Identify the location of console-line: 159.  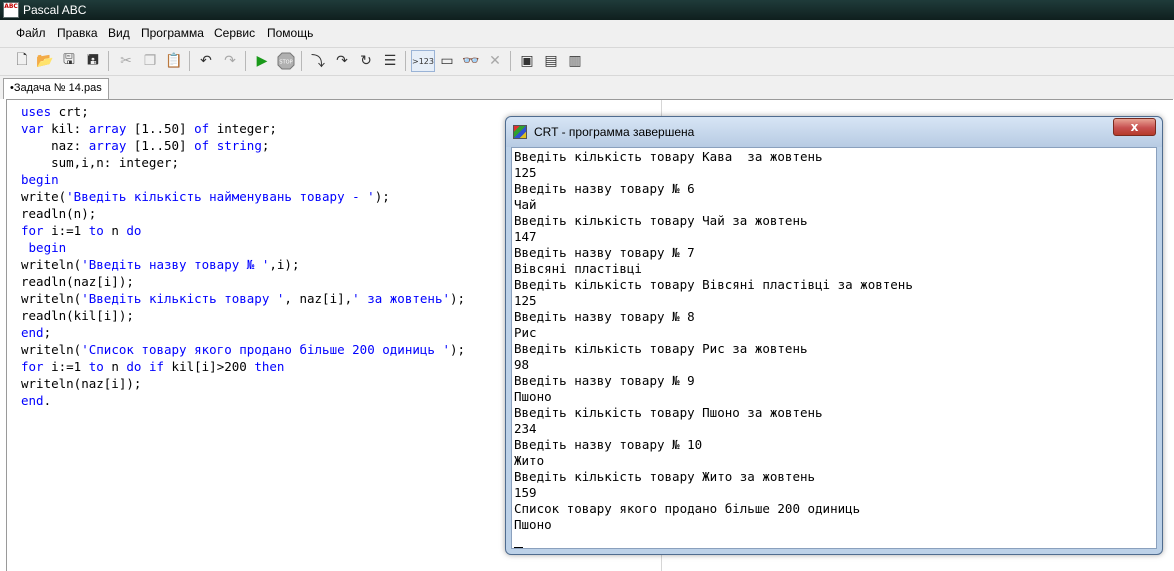
(525, 492).